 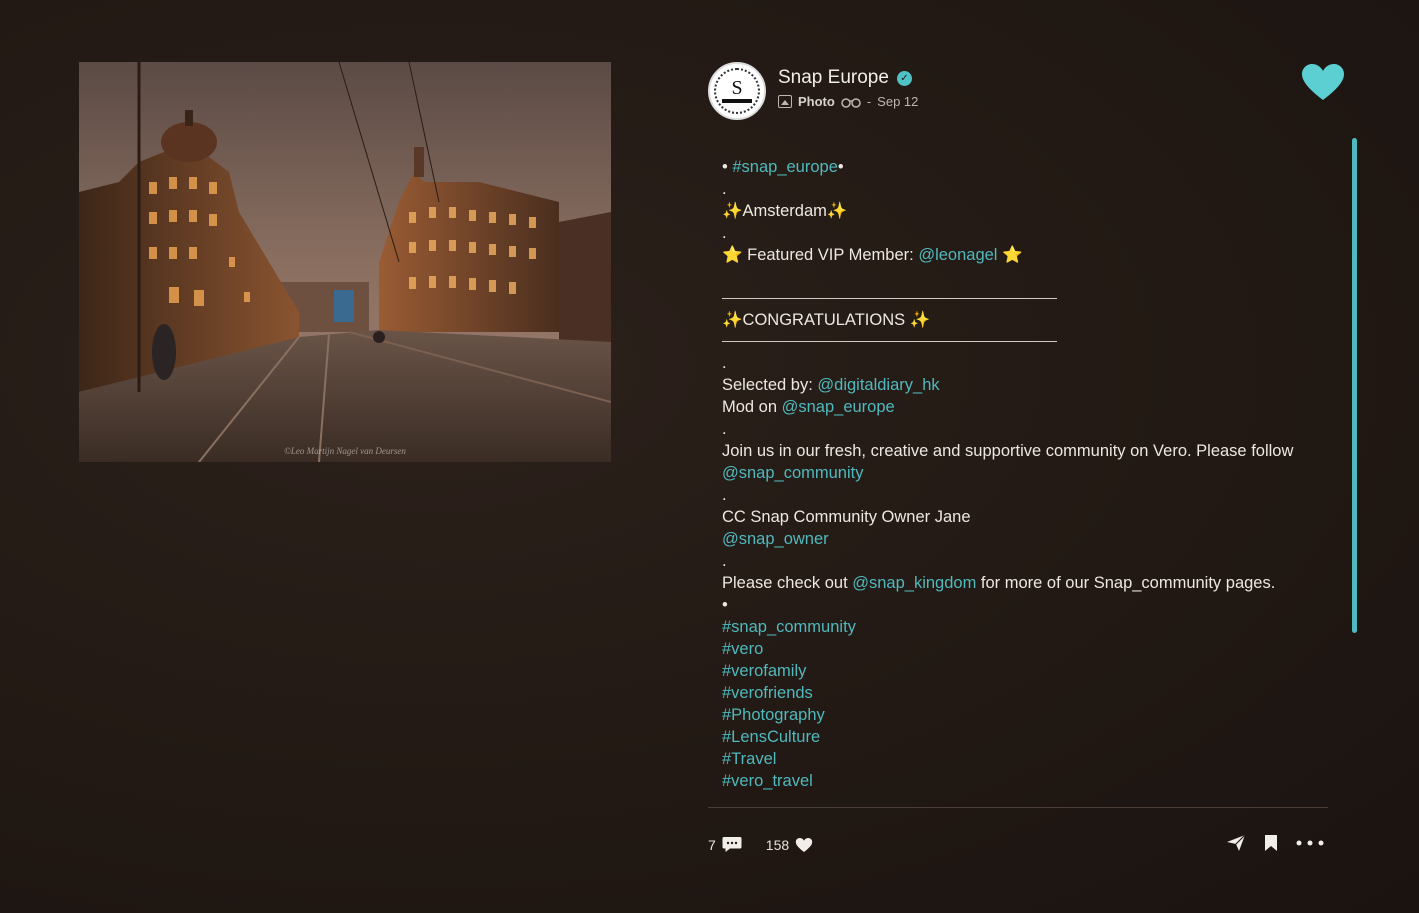 I want to click on mention-link: @snap_europe, so click(x=838, y=407).